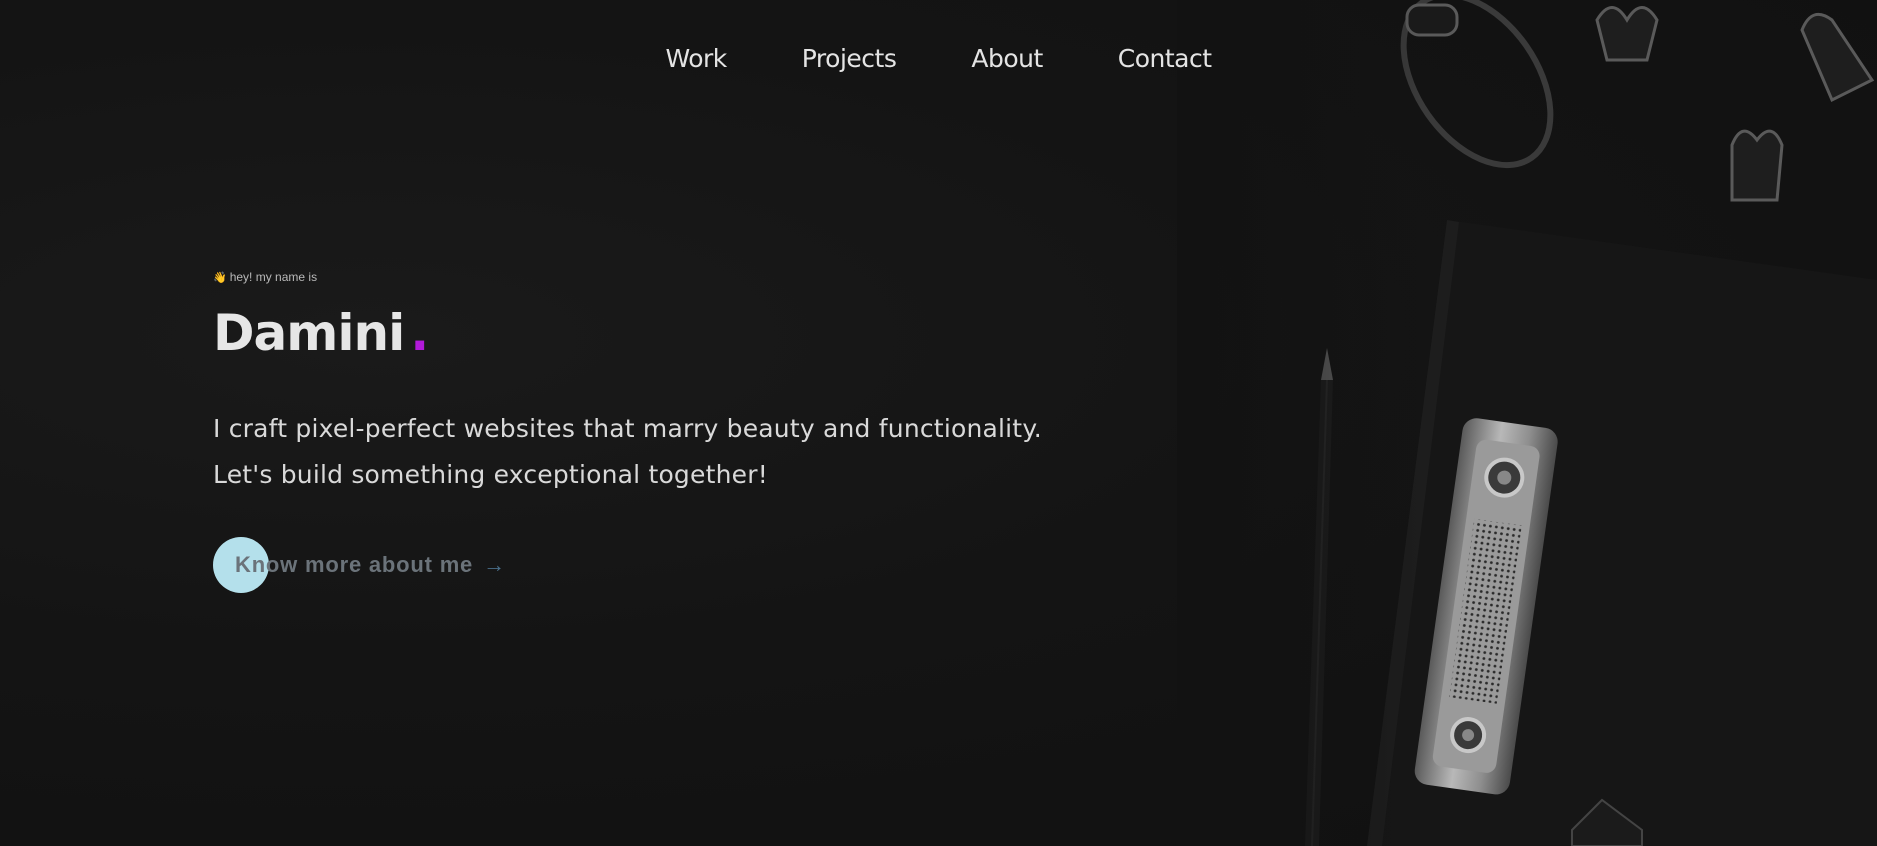 The image size is (1877, 846). Describe the element at coordinates (354, 564) in the screenshot. I see `cta-label: Know more about me` at that location.